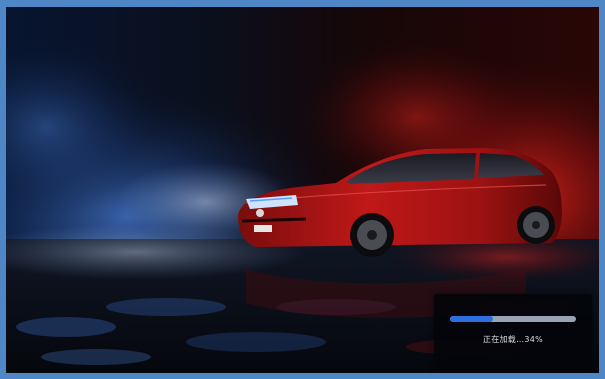  Describe the element at coordinates (513, 331) in the screenshot. I see `loading-panel: 正在加载…34%` at that location.